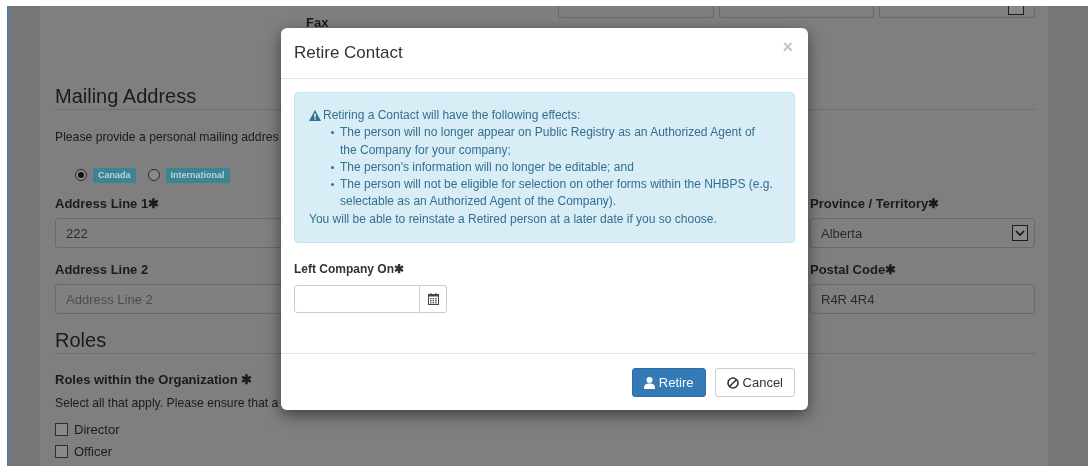 The width and height of the screenshot is (1088, 466). What do you see at coordinates (348, 53) in the screenshot?
I see `modal-title: Retire Contact` at bounding box center [348, 53].